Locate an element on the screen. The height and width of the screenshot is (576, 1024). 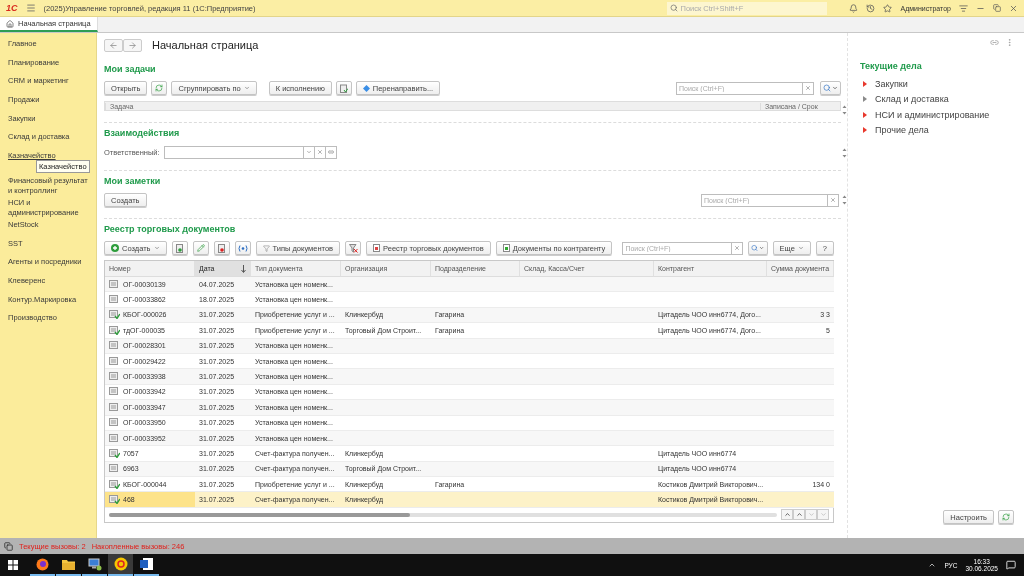
notification-icon is located at coordinates (1011, 565).